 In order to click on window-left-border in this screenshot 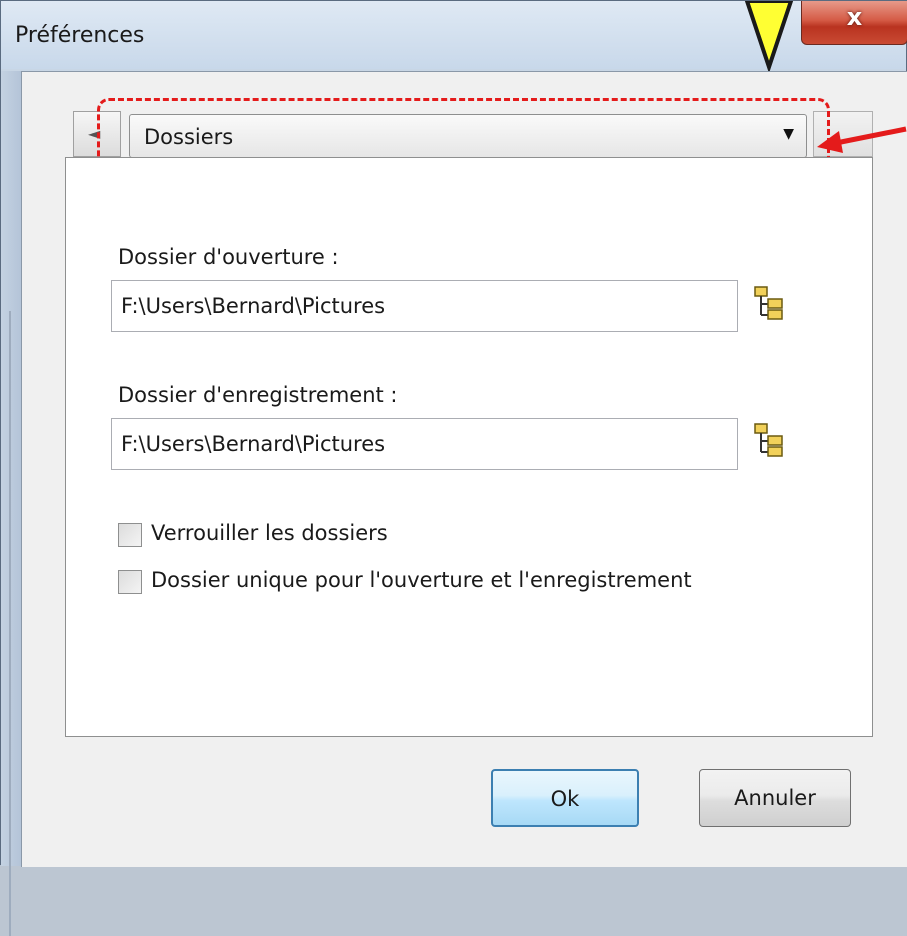, I will do `click(11, 503)`.